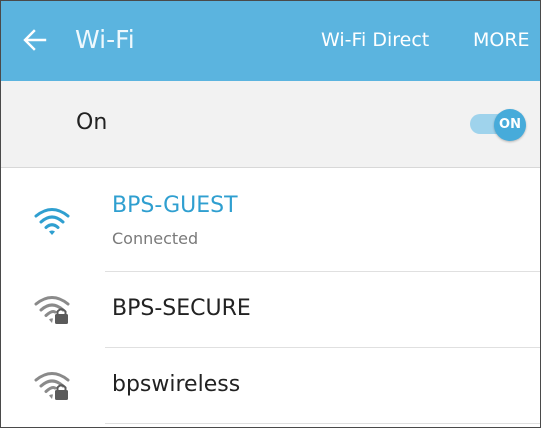  What do you see at coordinates (175, 205) in the screenshot?
I see `network-name: BPS-GUEST` at bounding box center [175, 205].